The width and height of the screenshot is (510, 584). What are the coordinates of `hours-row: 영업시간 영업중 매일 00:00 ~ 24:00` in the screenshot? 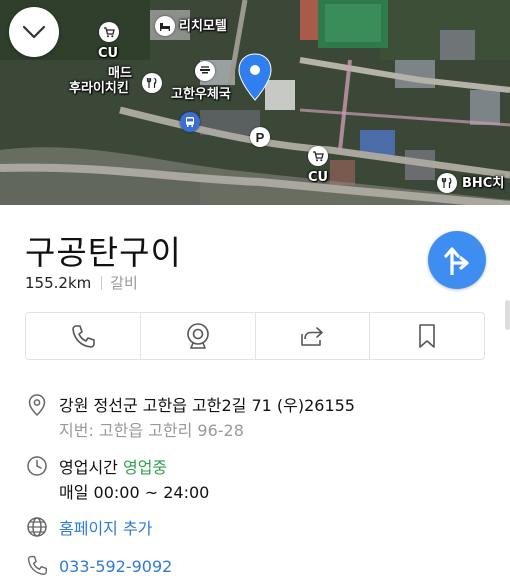 It's located at (117, 480).